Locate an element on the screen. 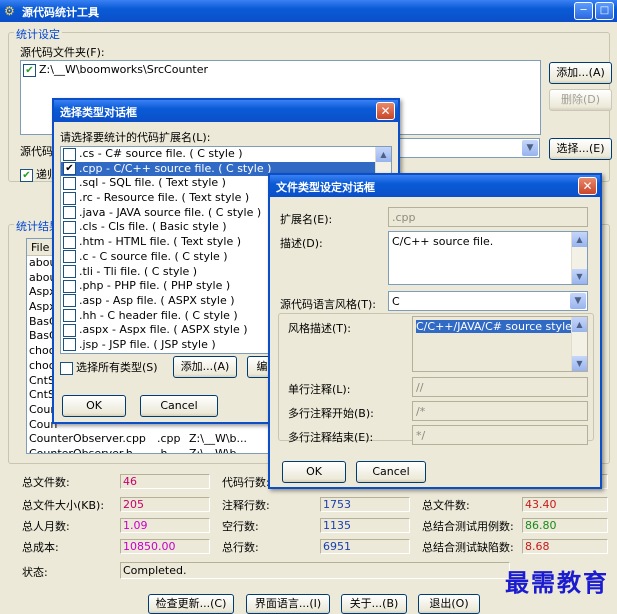 Image resolution: width=617 pixels, height=614 pixels. blank-lines-value: 1135 is located at coordinates (365, 525).